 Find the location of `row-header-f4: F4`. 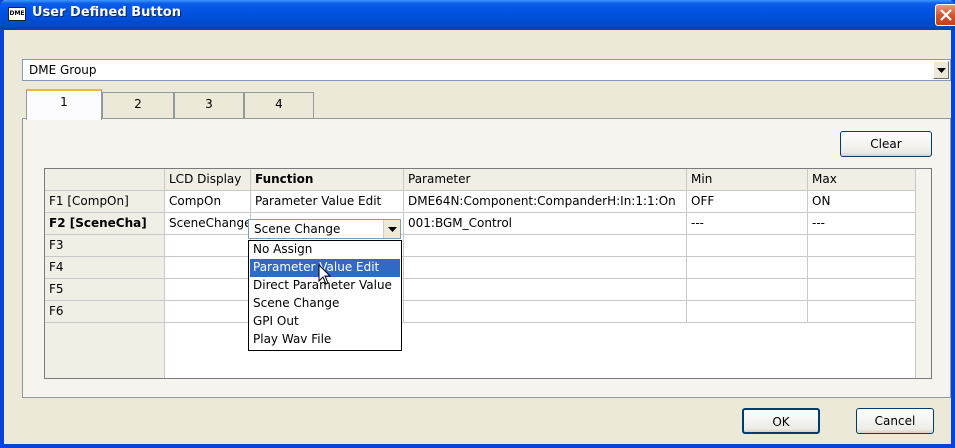

row-header-f4: F4 is located at coordinates (105, 268).